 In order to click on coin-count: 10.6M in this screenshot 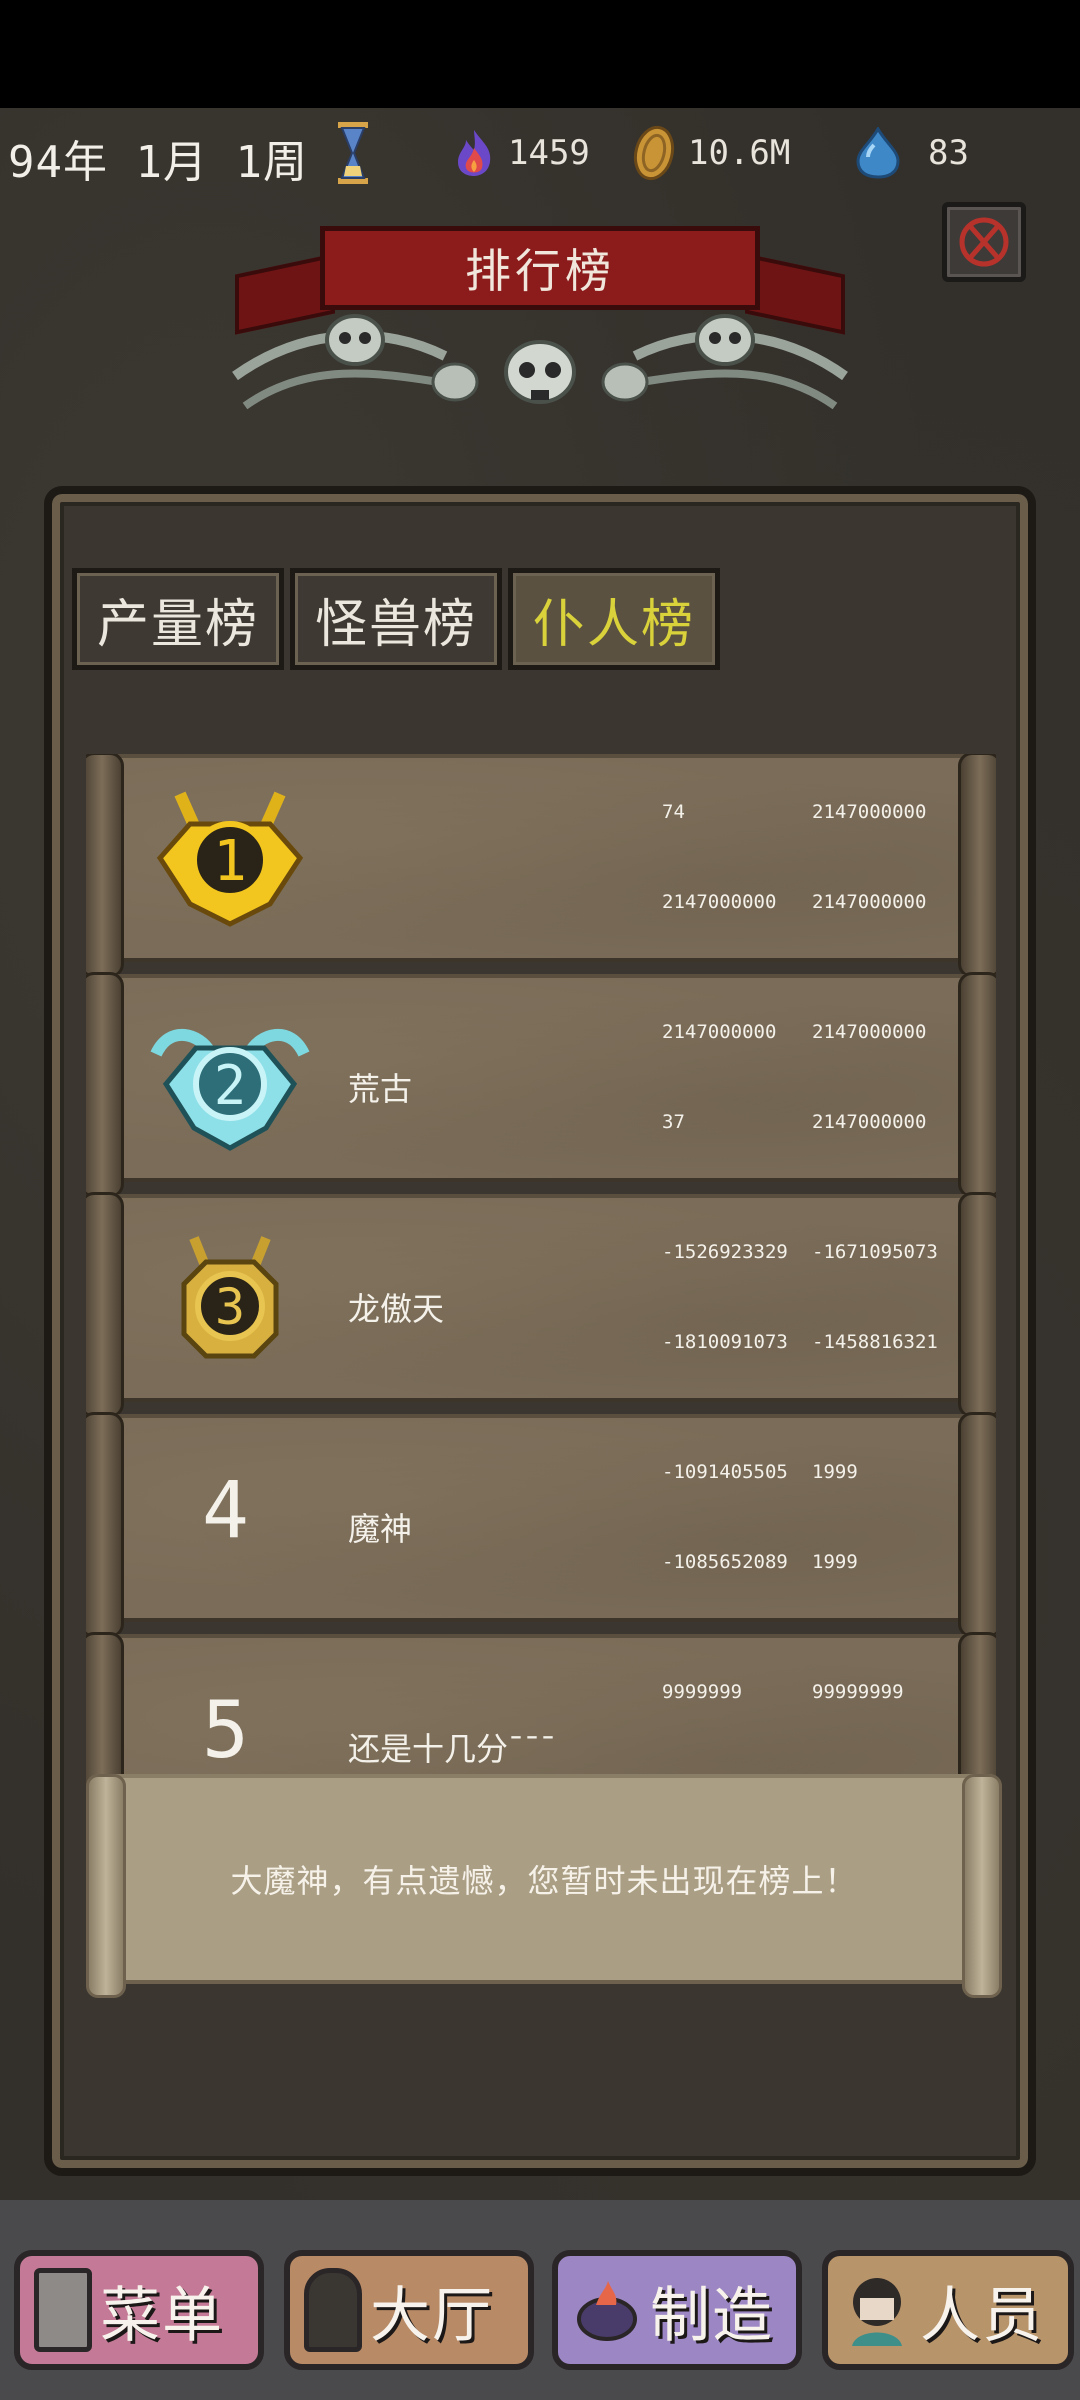, I will do `click(739, 153)`.